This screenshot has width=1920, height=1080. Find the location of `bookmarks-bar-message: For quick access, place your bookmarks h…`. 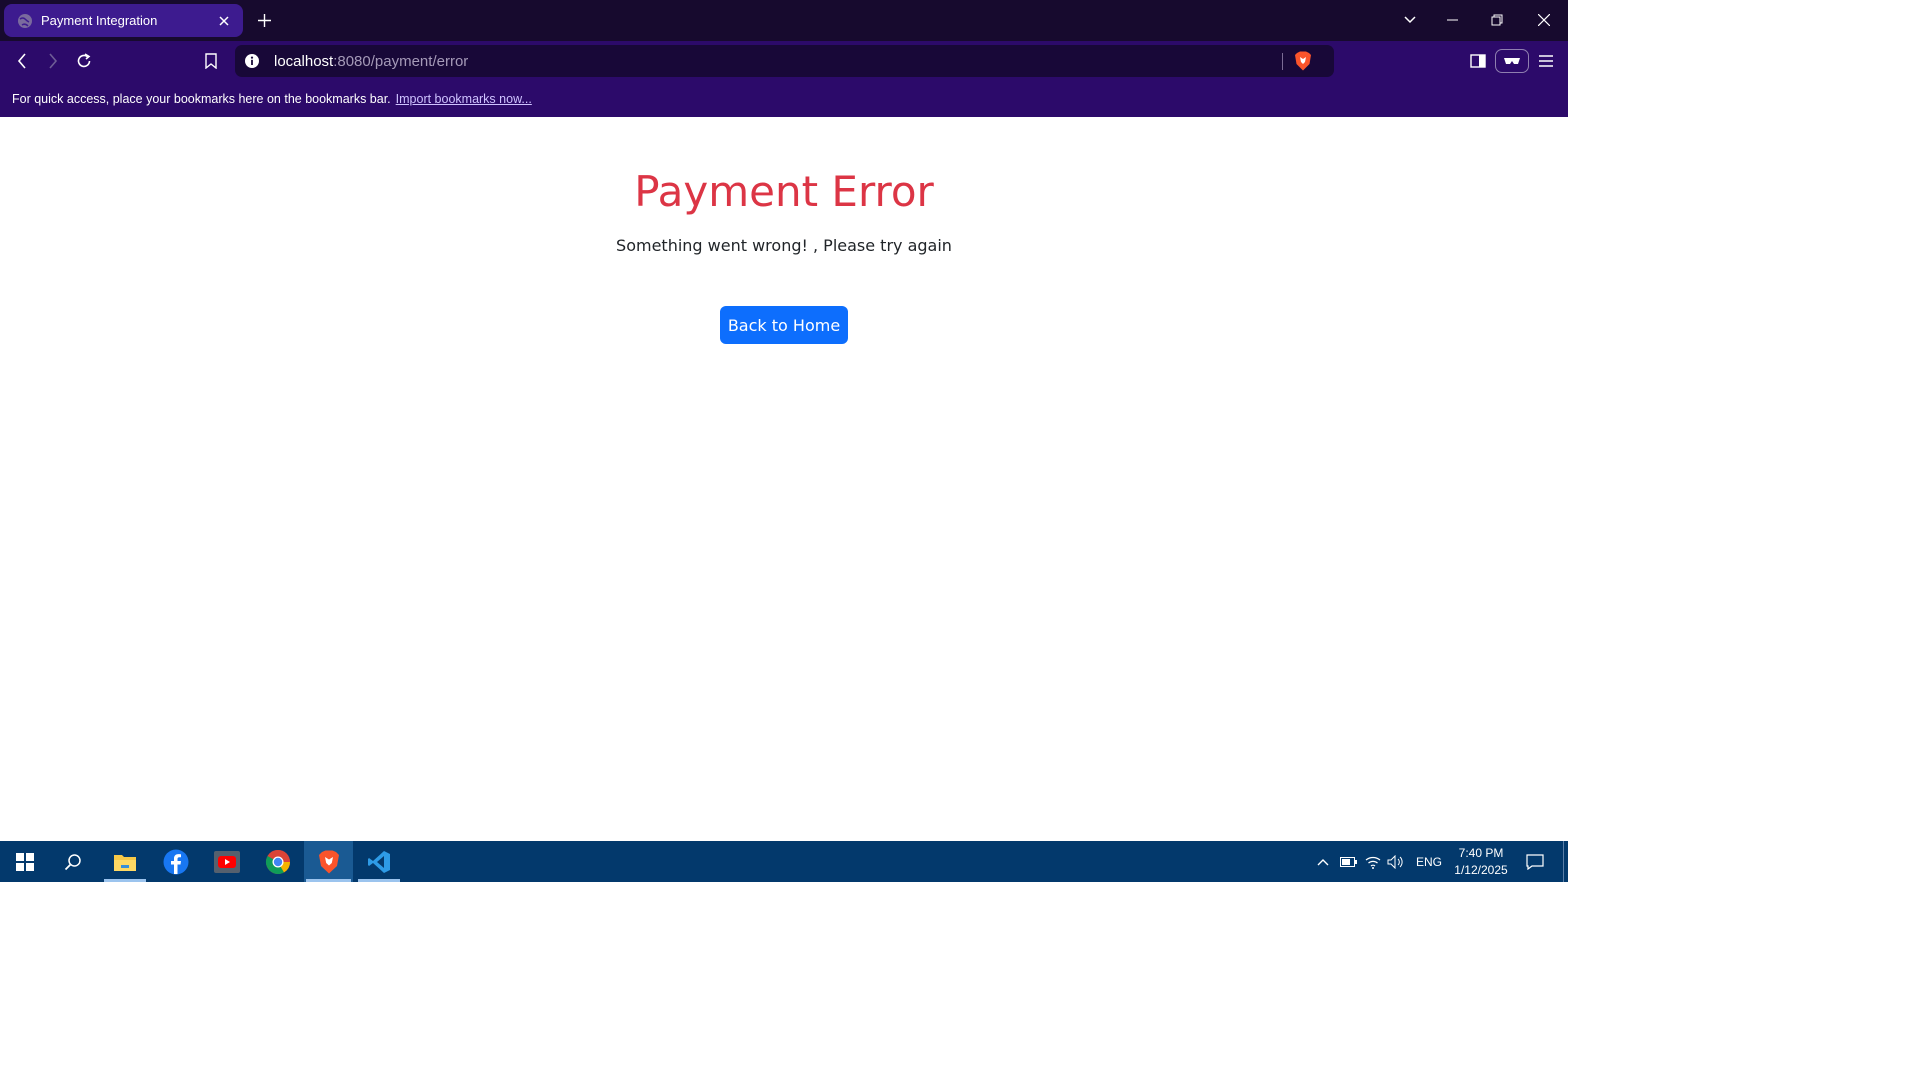

bookmarks-bar-message: For quick access, place your bookmarks h… is located at coordinates (201, 99).